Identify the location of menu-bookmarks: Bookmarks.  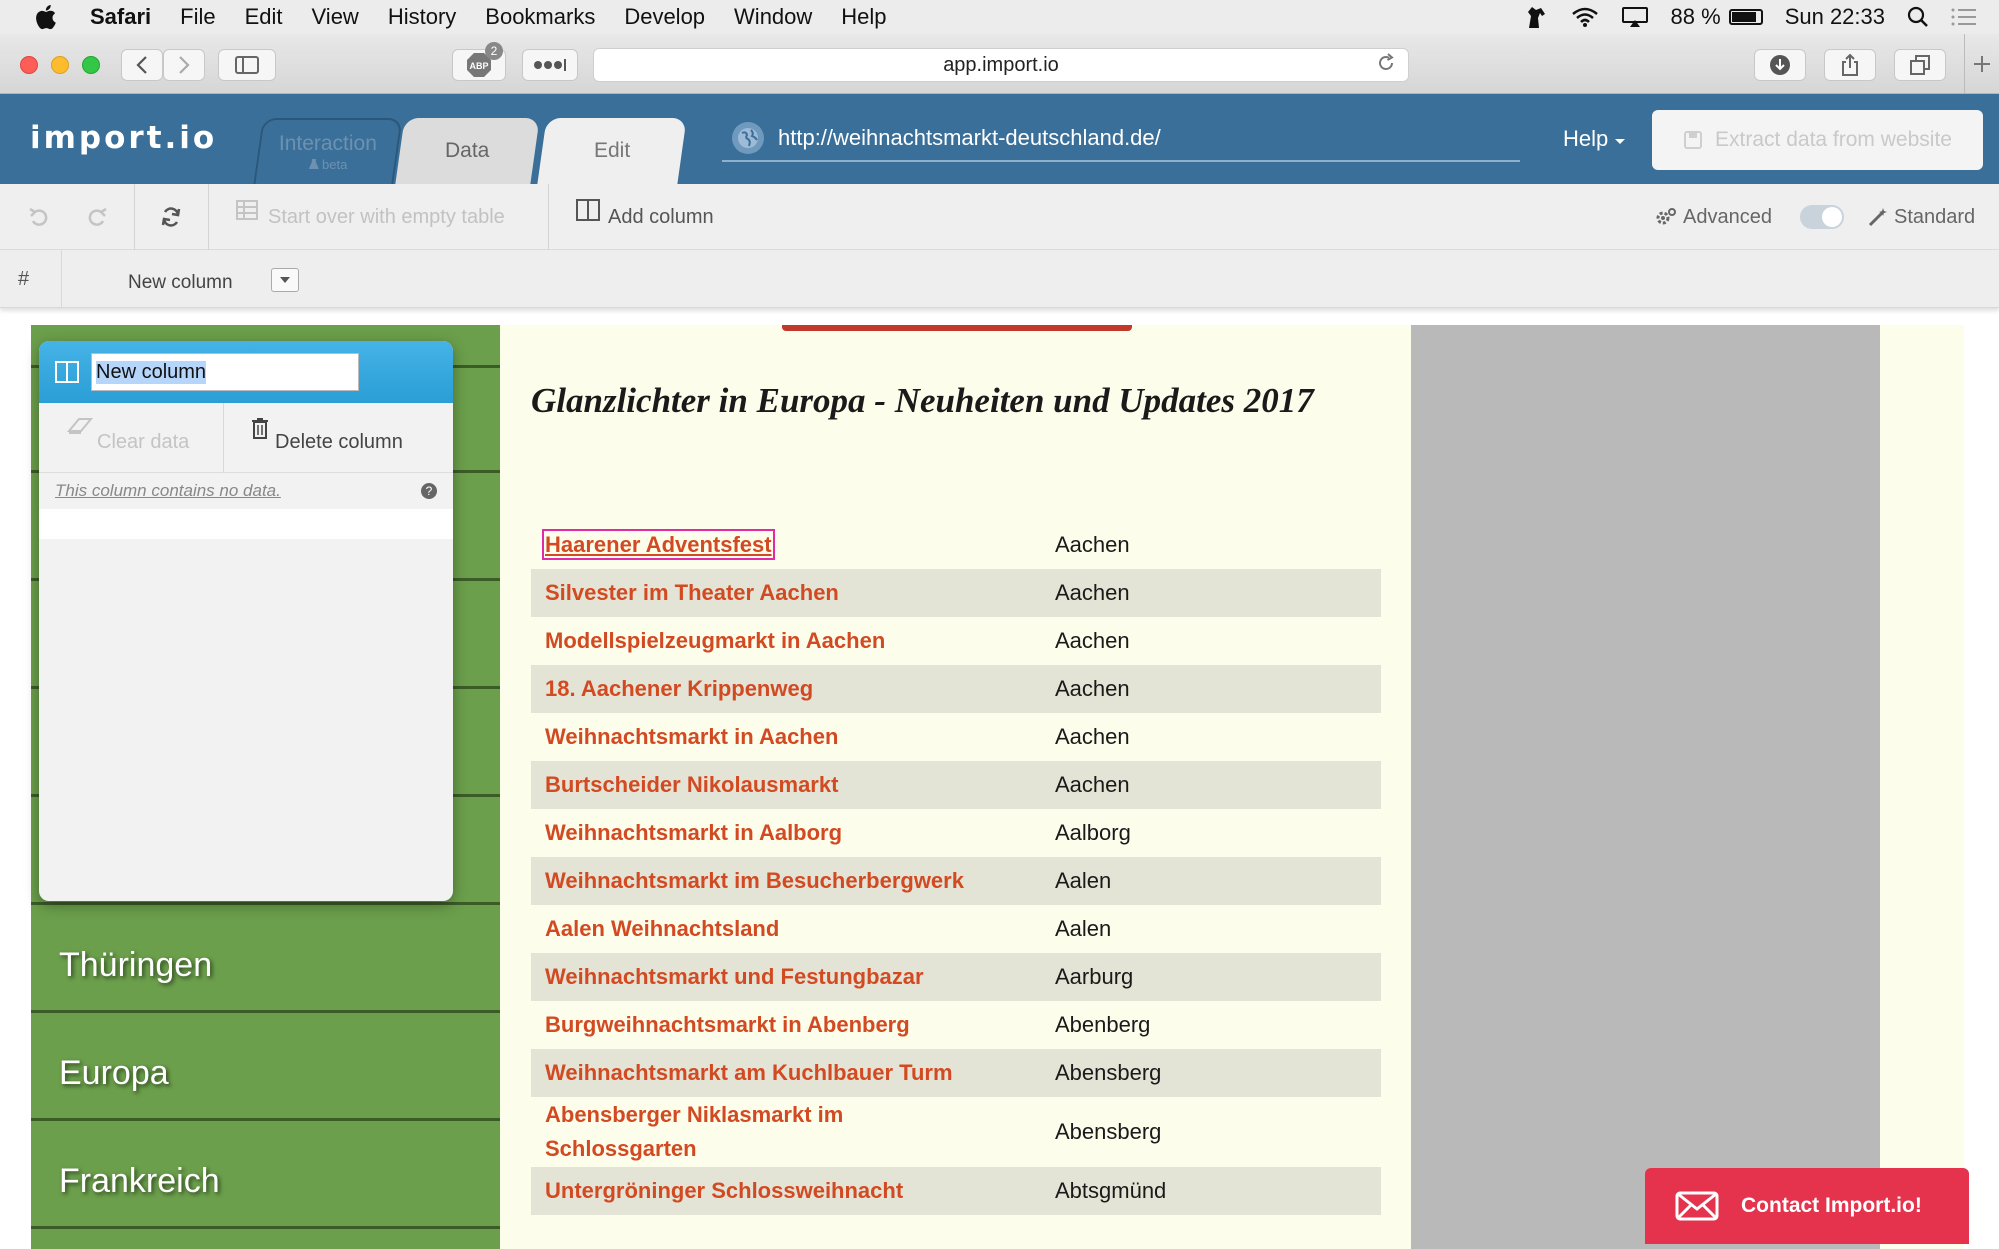
(540, 17).